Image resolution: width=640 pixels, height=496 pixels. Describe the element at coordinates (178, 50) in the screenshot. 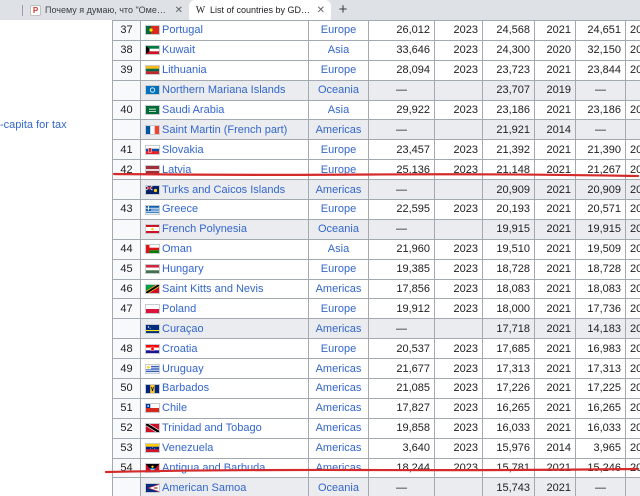

I see `country-link: Kuwait` at that location.